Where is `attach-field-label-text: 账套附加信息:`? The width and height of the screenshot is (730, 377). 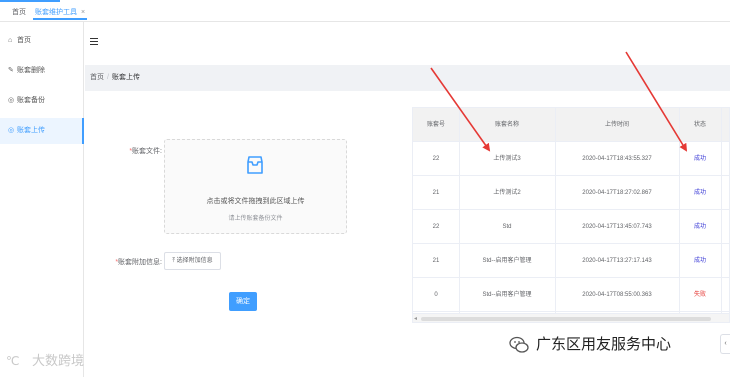 attach-field-label-text: 账套附加信息: is located at coordinates (140, 262).